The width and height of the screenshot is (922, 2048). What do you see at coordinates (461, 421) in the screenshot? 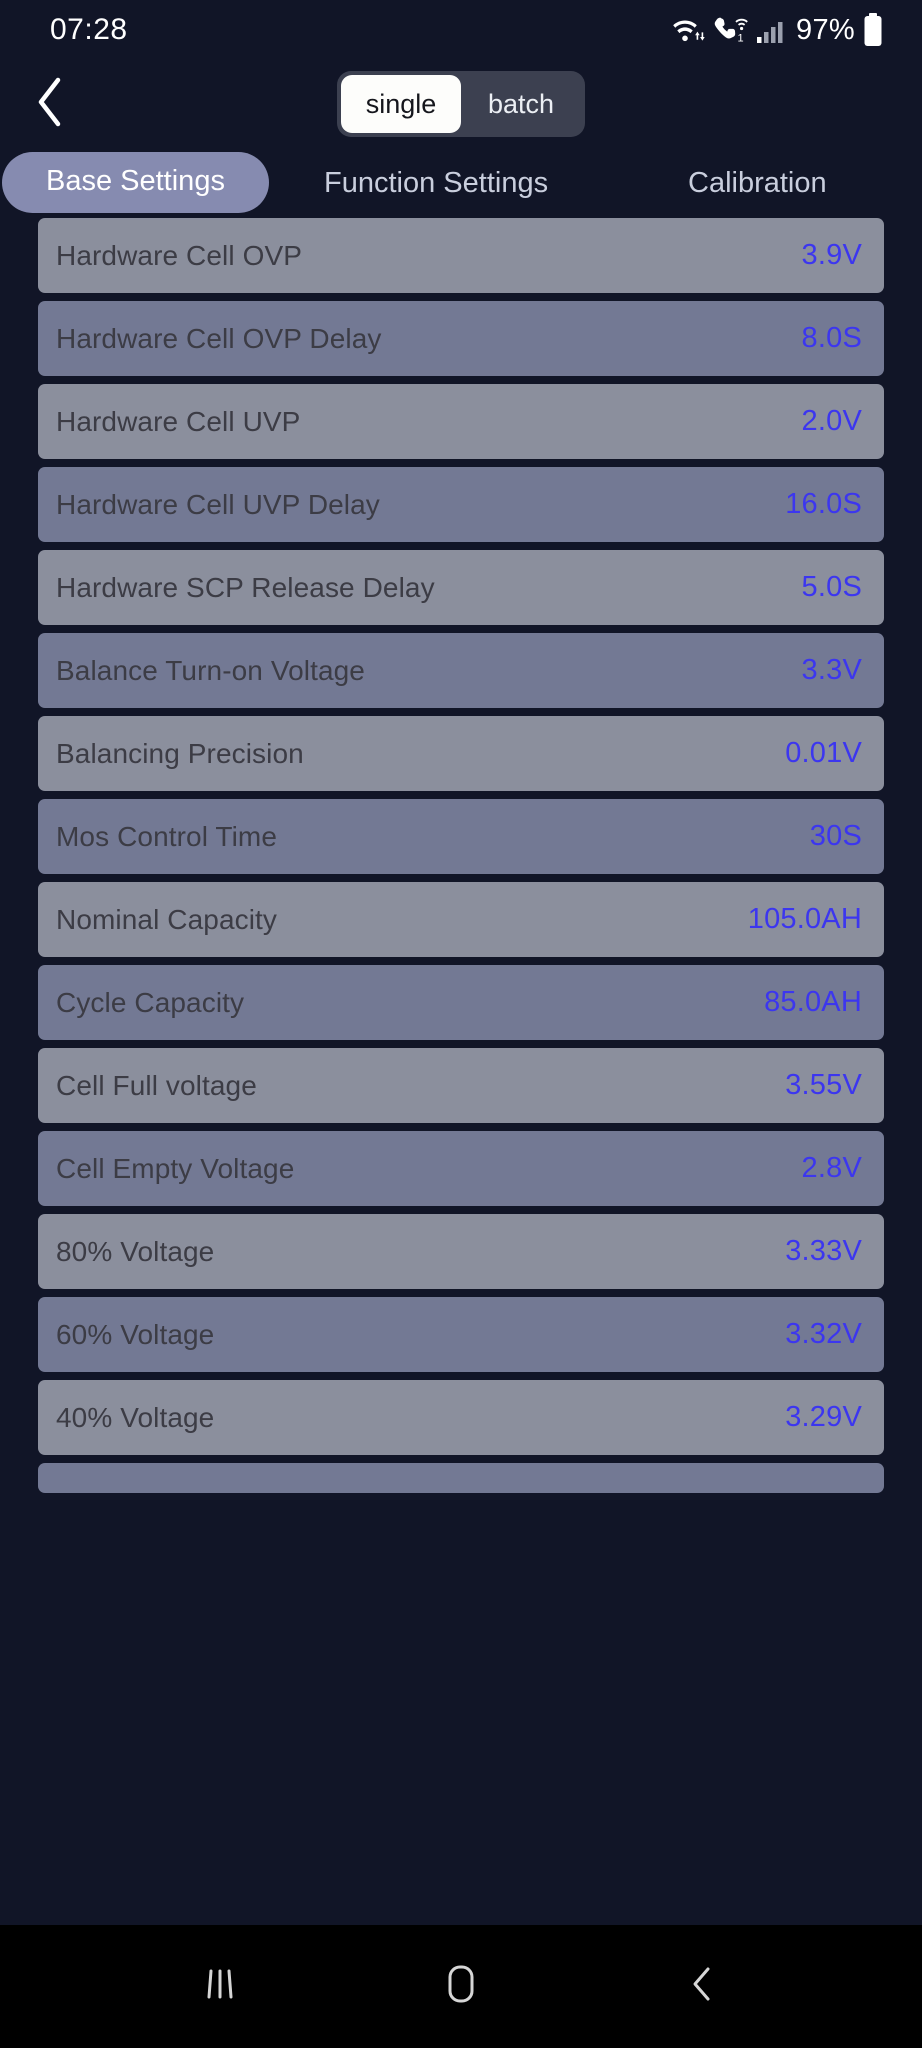
I see `table-row: Hardware Cell UVP 2.0V` at bounding box center [461, 421].